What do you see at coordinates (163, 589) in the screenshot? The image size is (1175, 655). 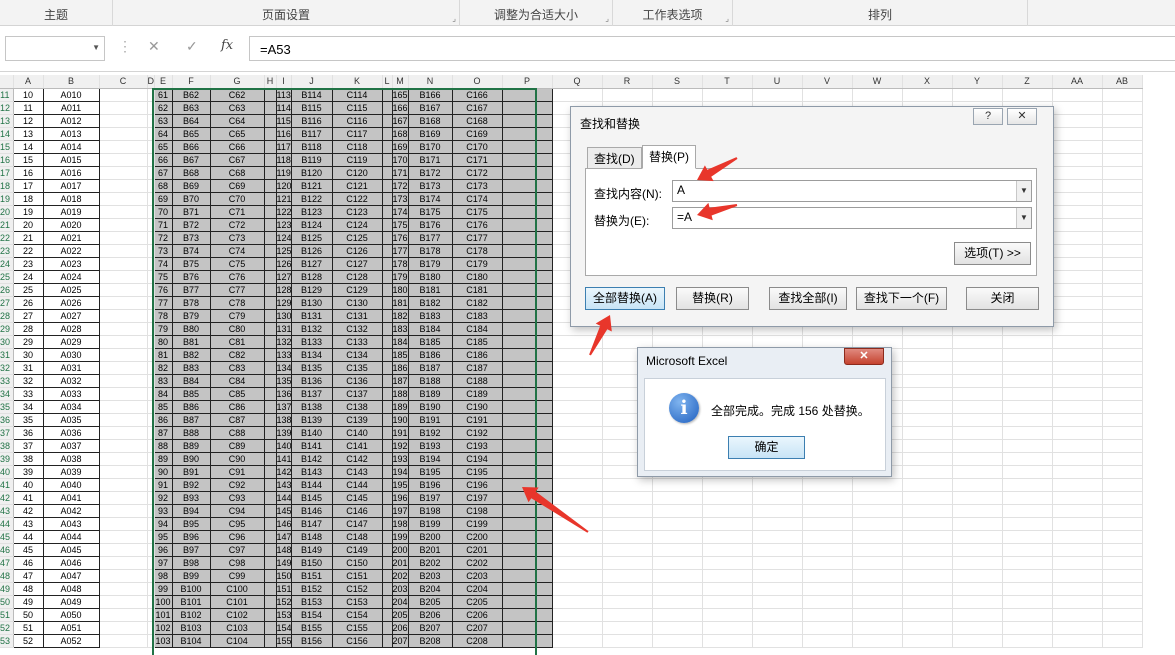 I see `cell: 99` at bounding box center [163, 589].